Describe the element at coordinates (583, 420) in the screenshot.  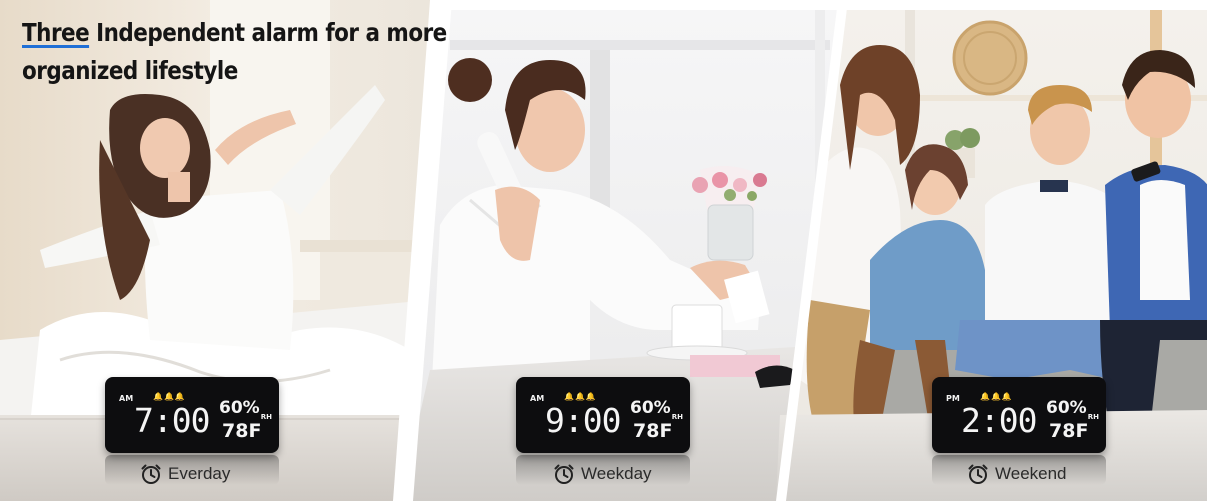
I see `clock-time: 9:00` at that location.